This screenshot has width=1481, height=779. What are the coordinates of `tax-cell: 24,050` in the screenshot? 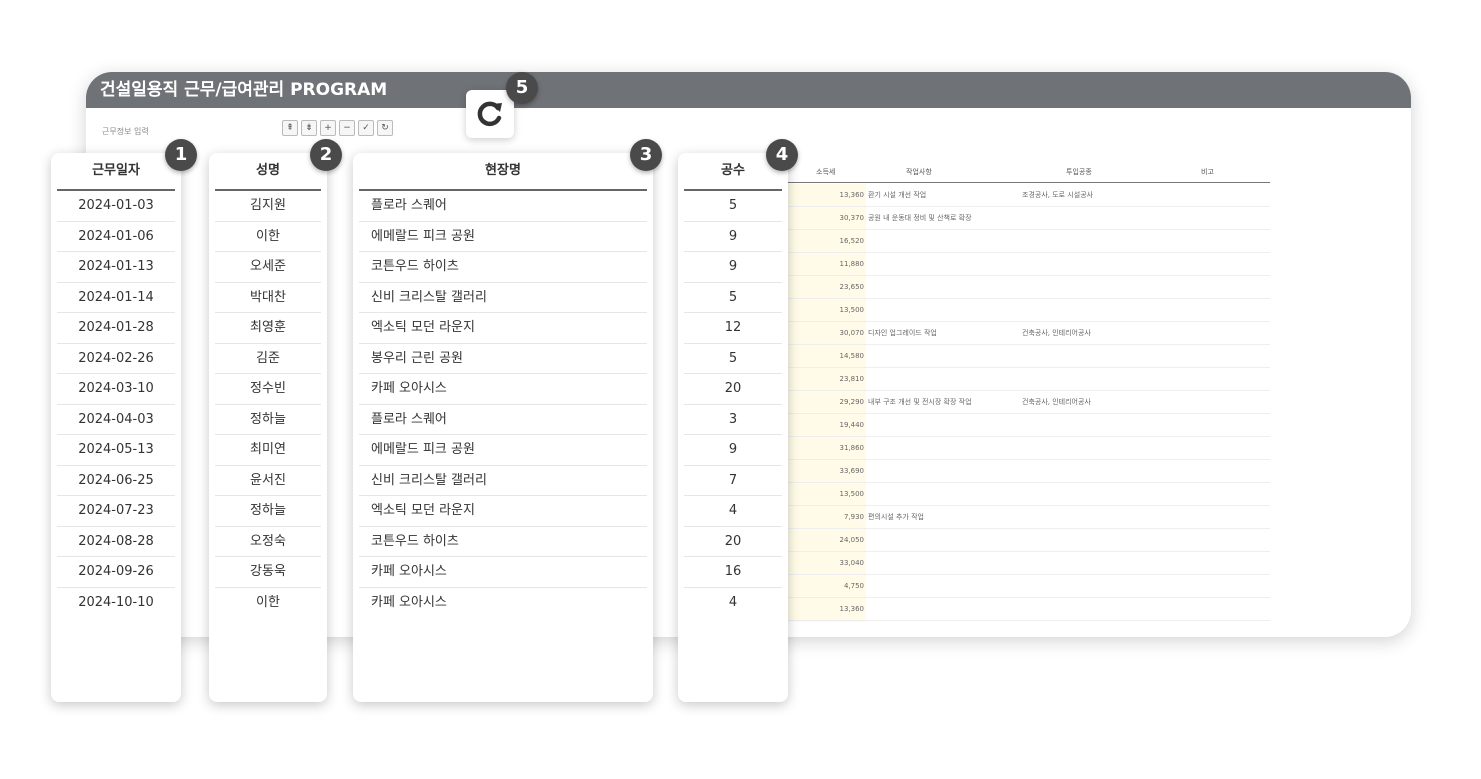 It's located at (852, 540).